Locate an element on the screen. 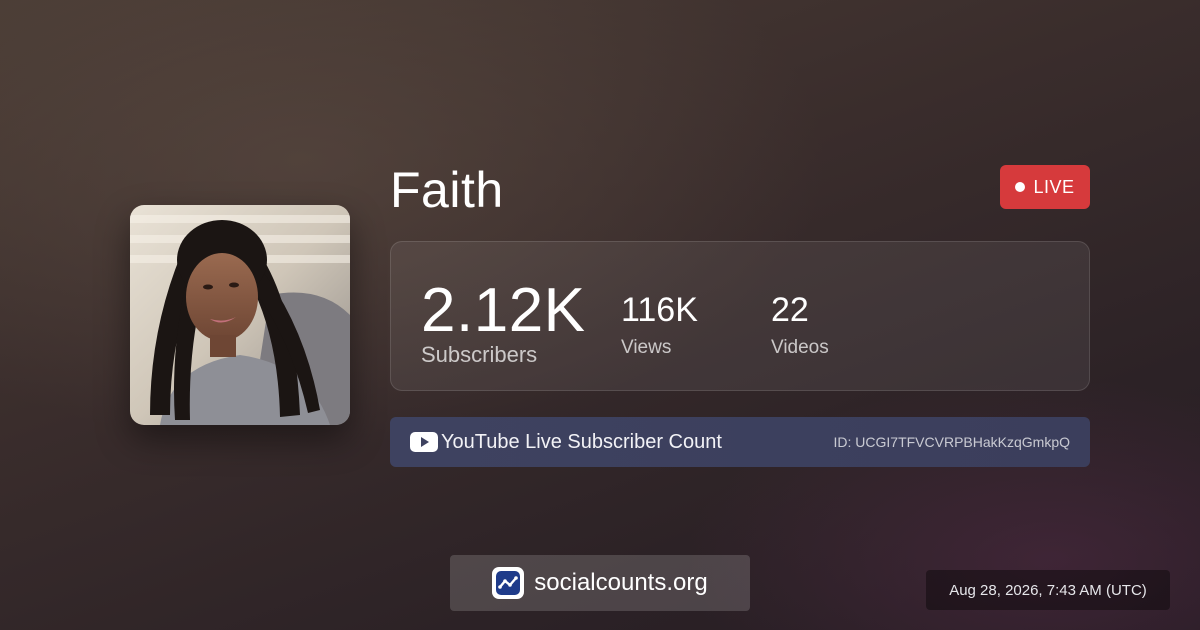 The image size is (1200, 630). brand-text: socialcounts.org is located at coordinates (621, 582).